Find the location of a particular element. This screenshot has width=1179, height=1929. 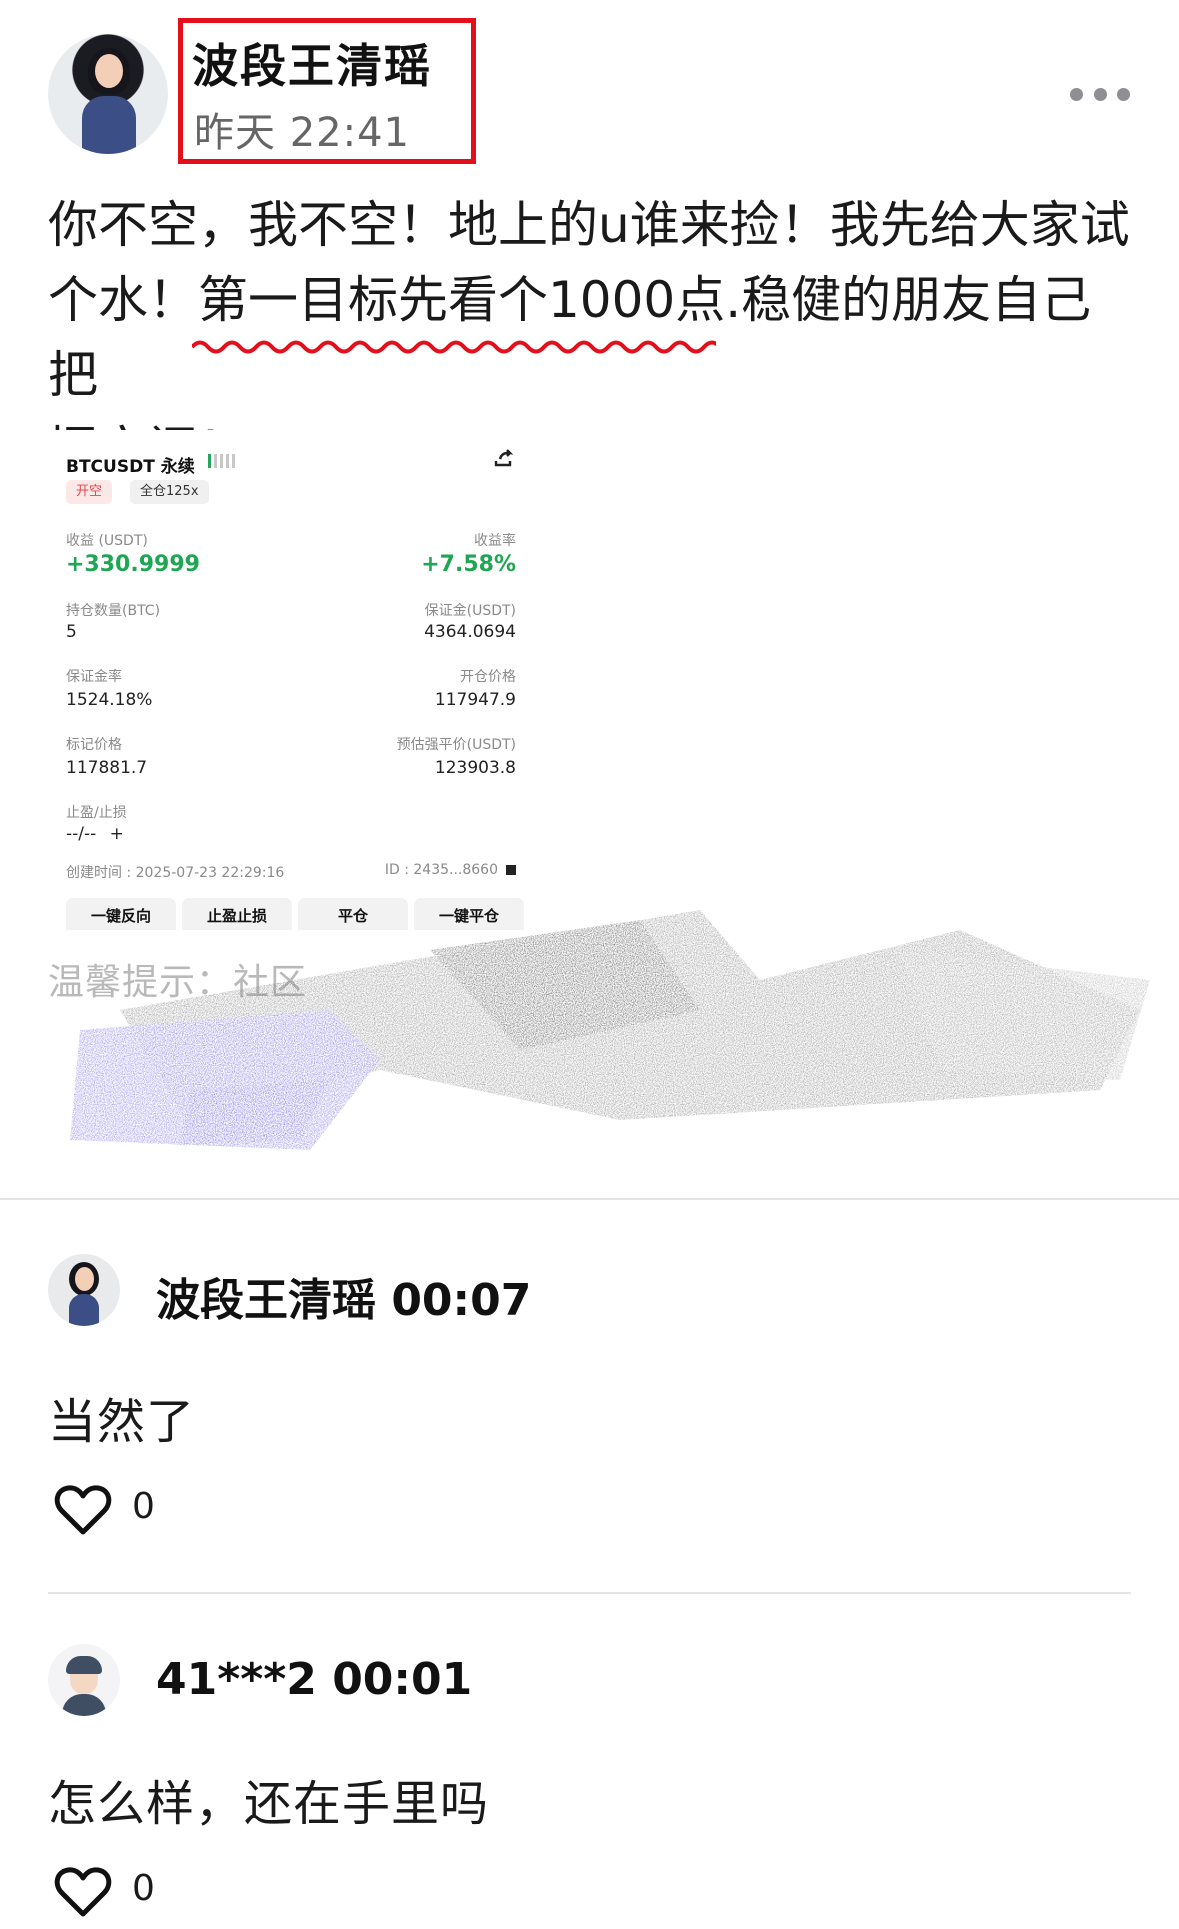

trade-symbol: BTCUSDT 永续 is located at coordinates (130, 467).